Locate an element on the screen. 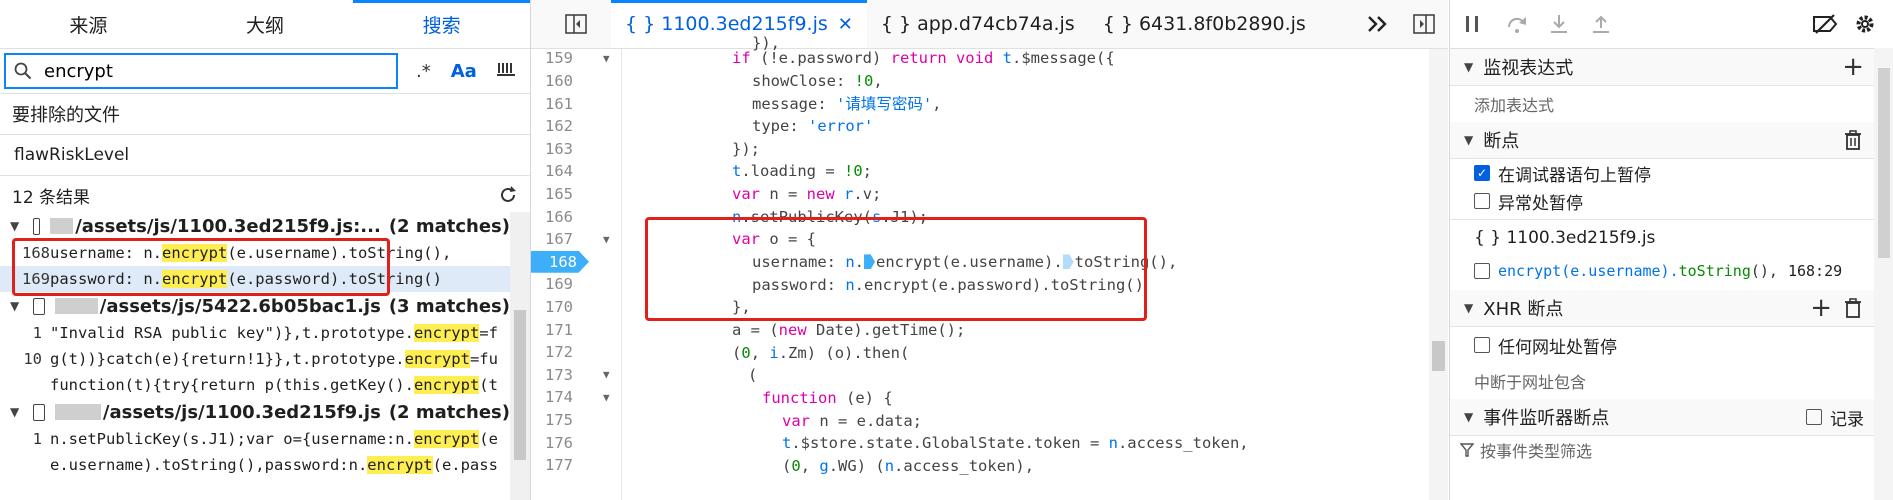  add-xhr-breakpoint-icon: + is located at coordinates (1821, 308).